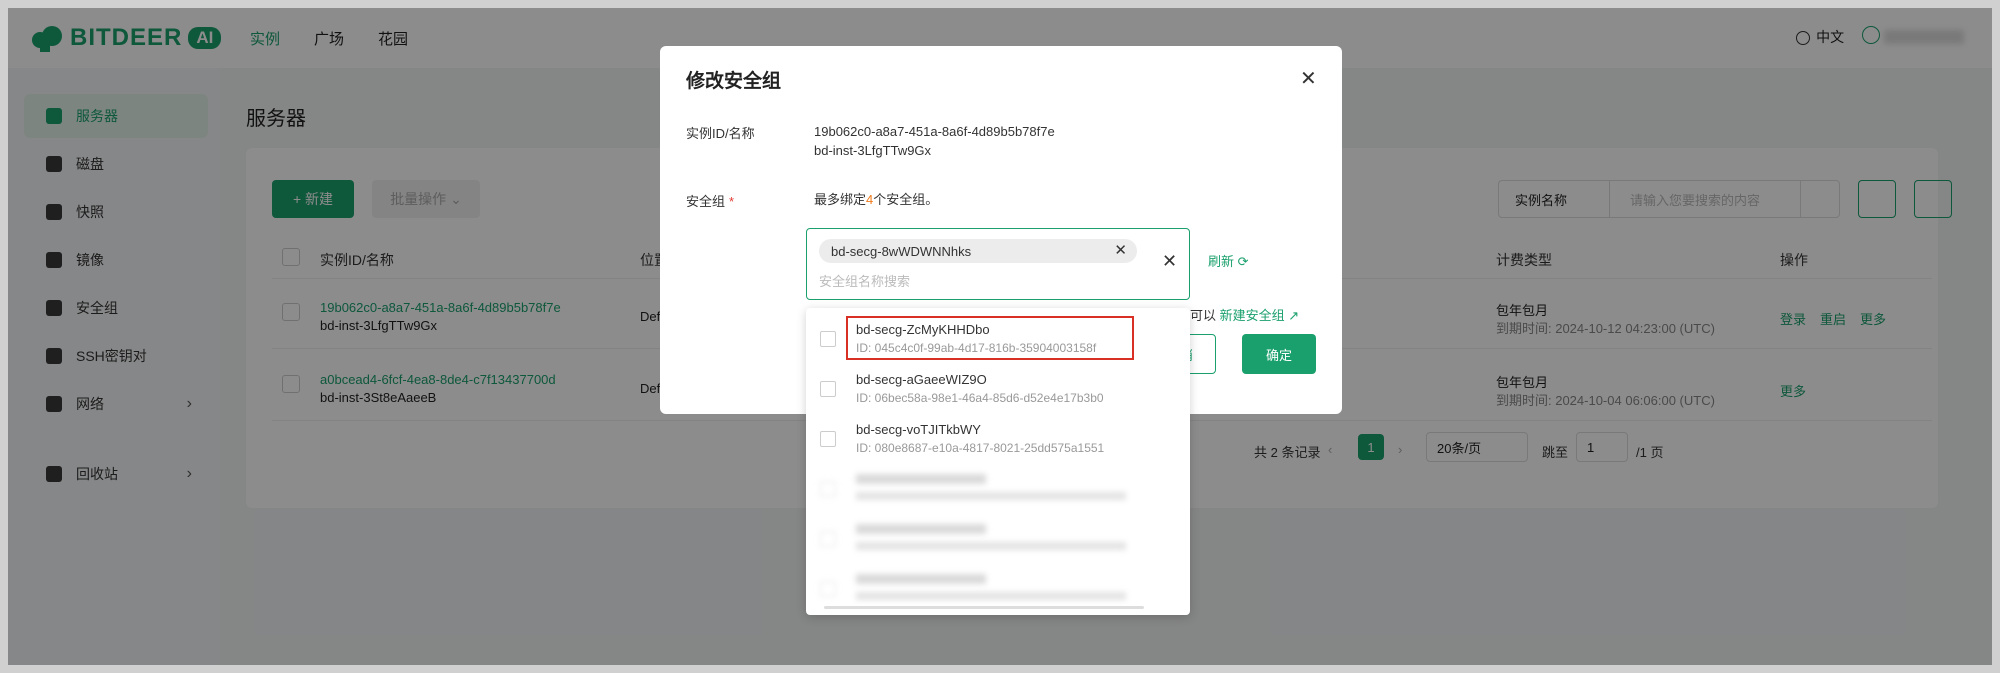 This screenshot has width=2000, height=673. I want to click on instance-label: 实例ID/名称, so click(720, 133).